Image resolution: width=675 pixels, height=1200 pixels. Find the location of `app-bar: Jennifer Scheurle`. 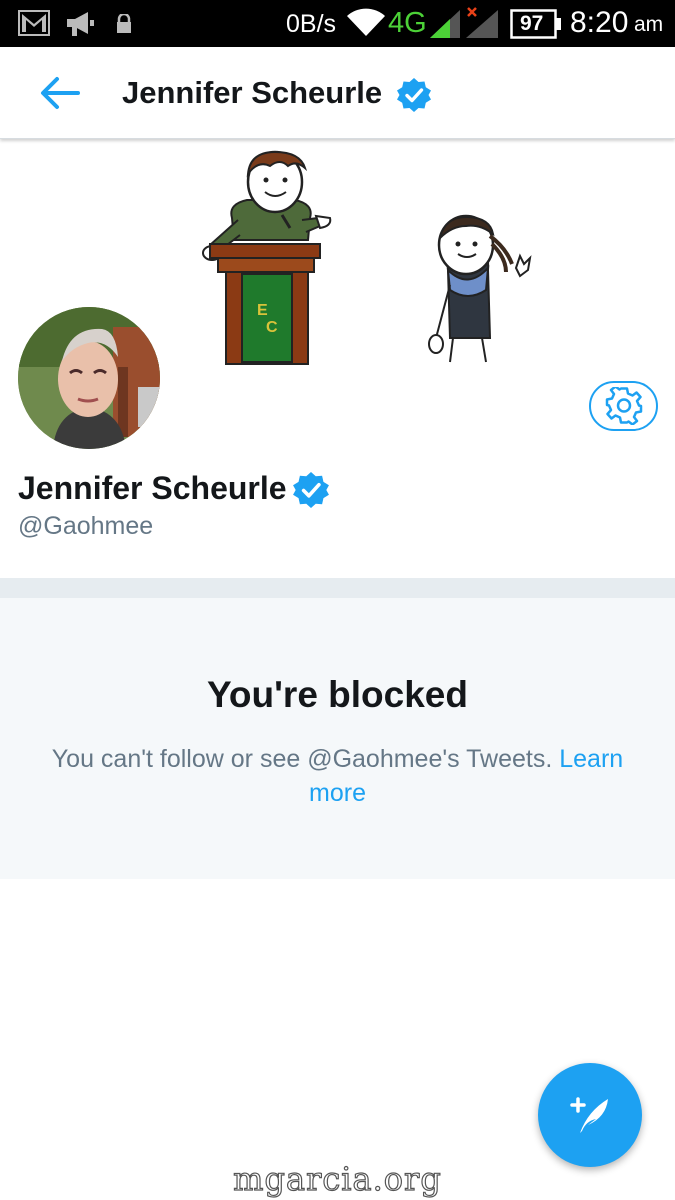

app-bar: Jennifer Scheurle is located at coordinates (337, 93).